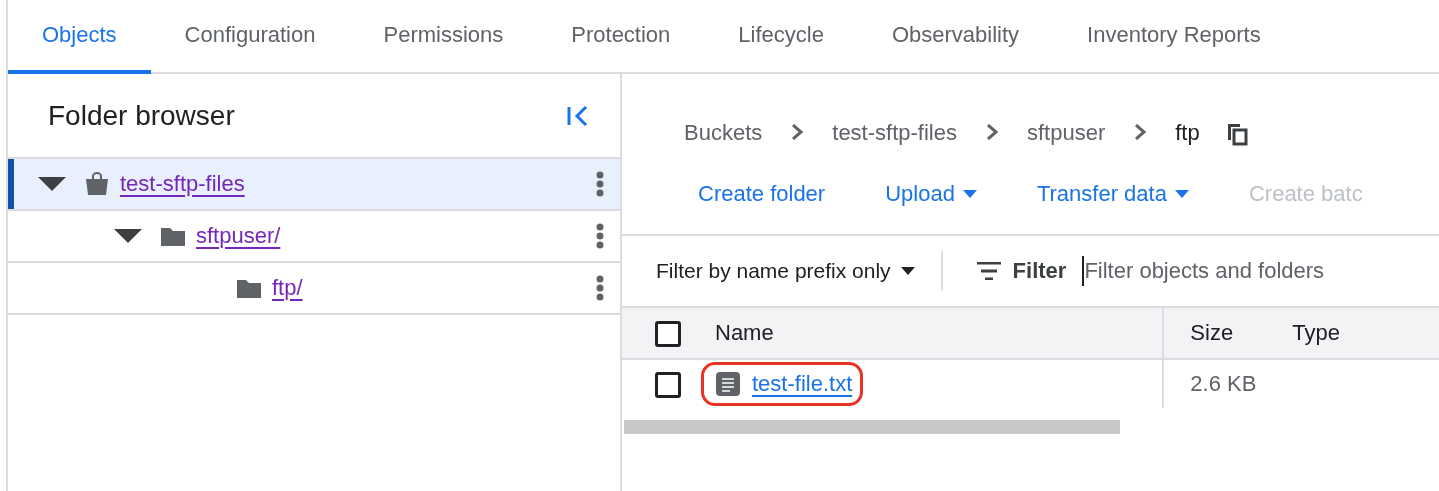 The width and height of the screenshot is (1439, 491). What do you see at coordinates (894, 137) in the screenshot?
I see `breadcrumb-item: test-sftp-files` at bounding box center [894, 137].